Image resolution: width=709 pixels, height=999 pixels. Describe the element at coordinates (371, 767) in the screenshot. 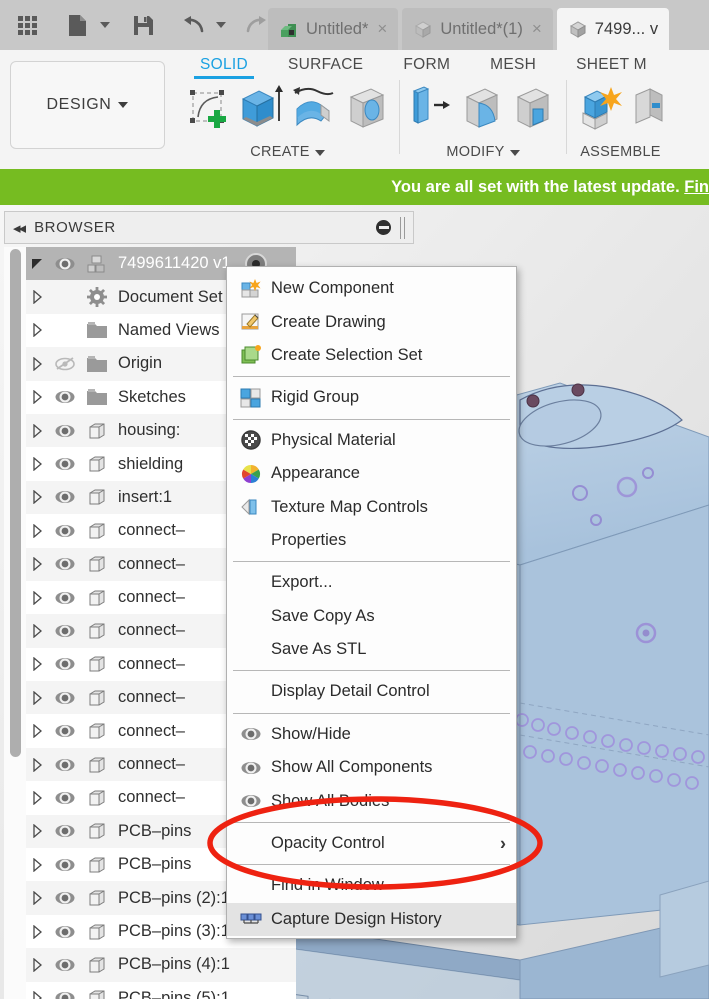

I see `menu-item: Show All Components` at that location.